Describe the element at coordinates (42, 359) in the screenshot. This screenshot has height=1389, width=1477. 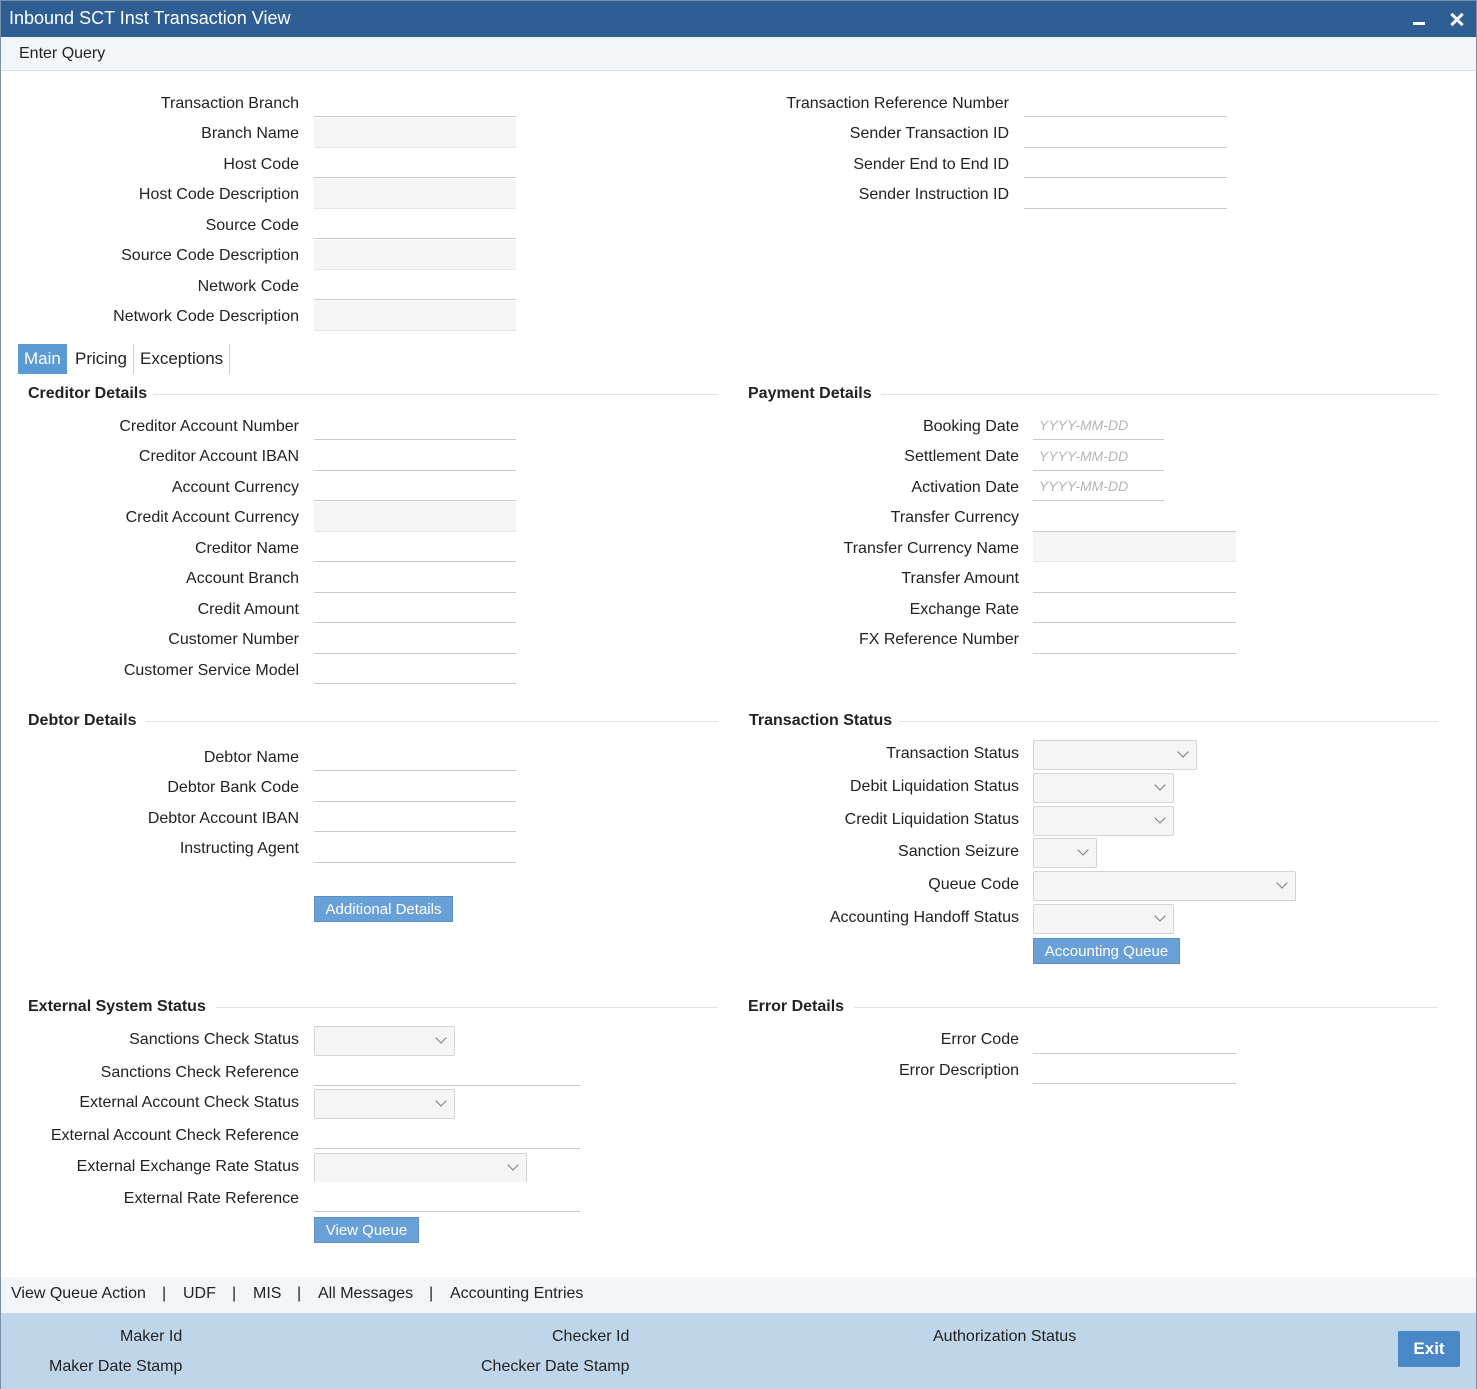
I see `tab-main: Main` at that location.